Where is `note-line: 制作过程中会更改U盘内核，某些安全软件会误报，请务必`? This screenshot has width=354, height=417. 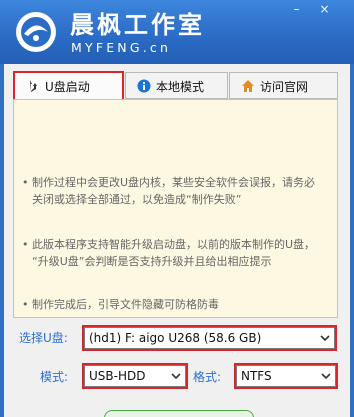 note-line: 制作过程中会更改U盘内核，某些安全软件会误报，请务必 is located at coordinates (174, 182).